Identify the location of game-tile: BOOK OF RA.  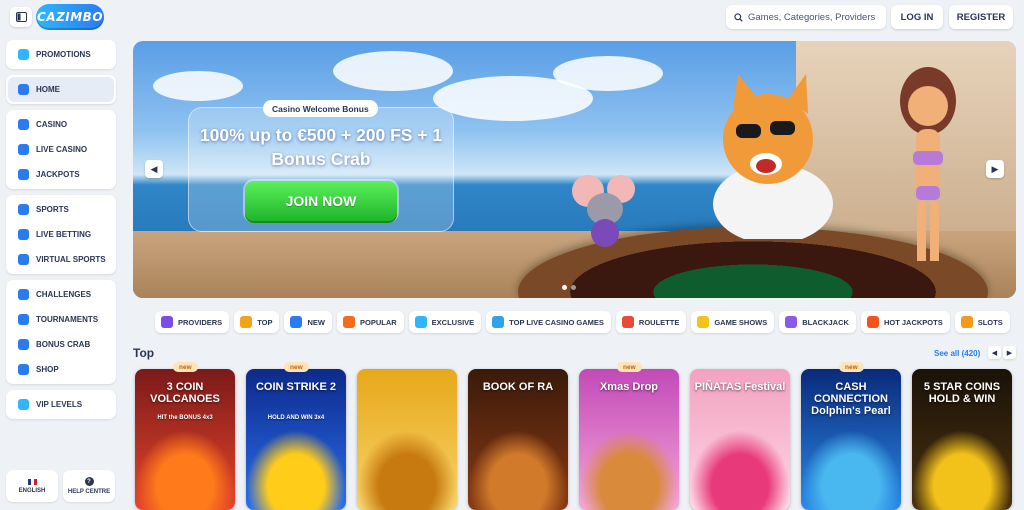
(518, 439).